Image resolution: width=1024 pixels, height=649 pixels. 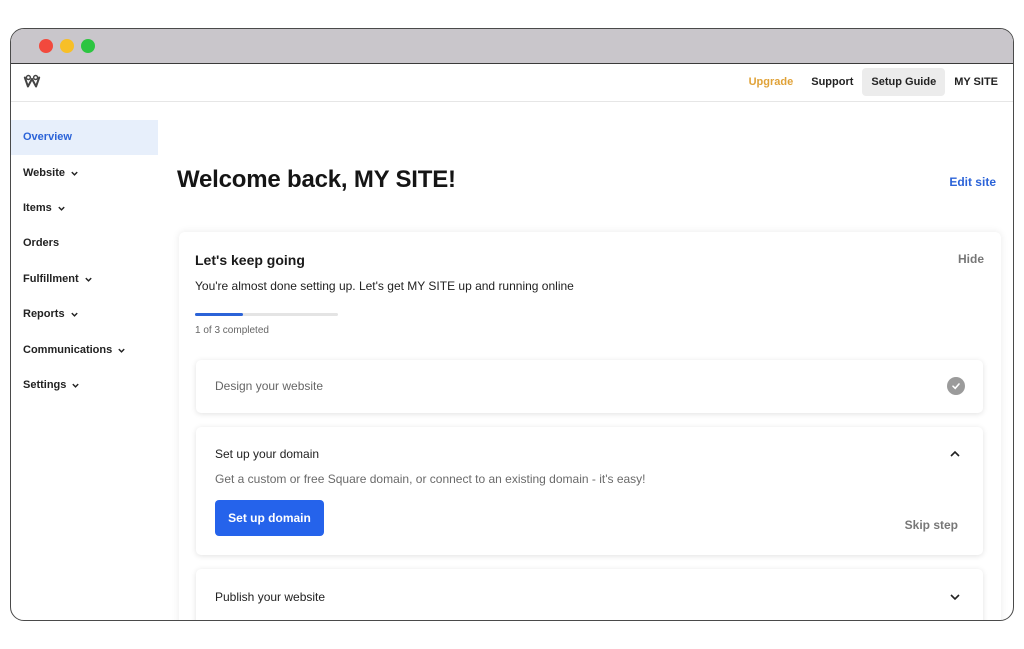 What do you see at coordinates (512, 46) in the screenshot?
I see `window-titlebar` at bounding box center [512, 46].